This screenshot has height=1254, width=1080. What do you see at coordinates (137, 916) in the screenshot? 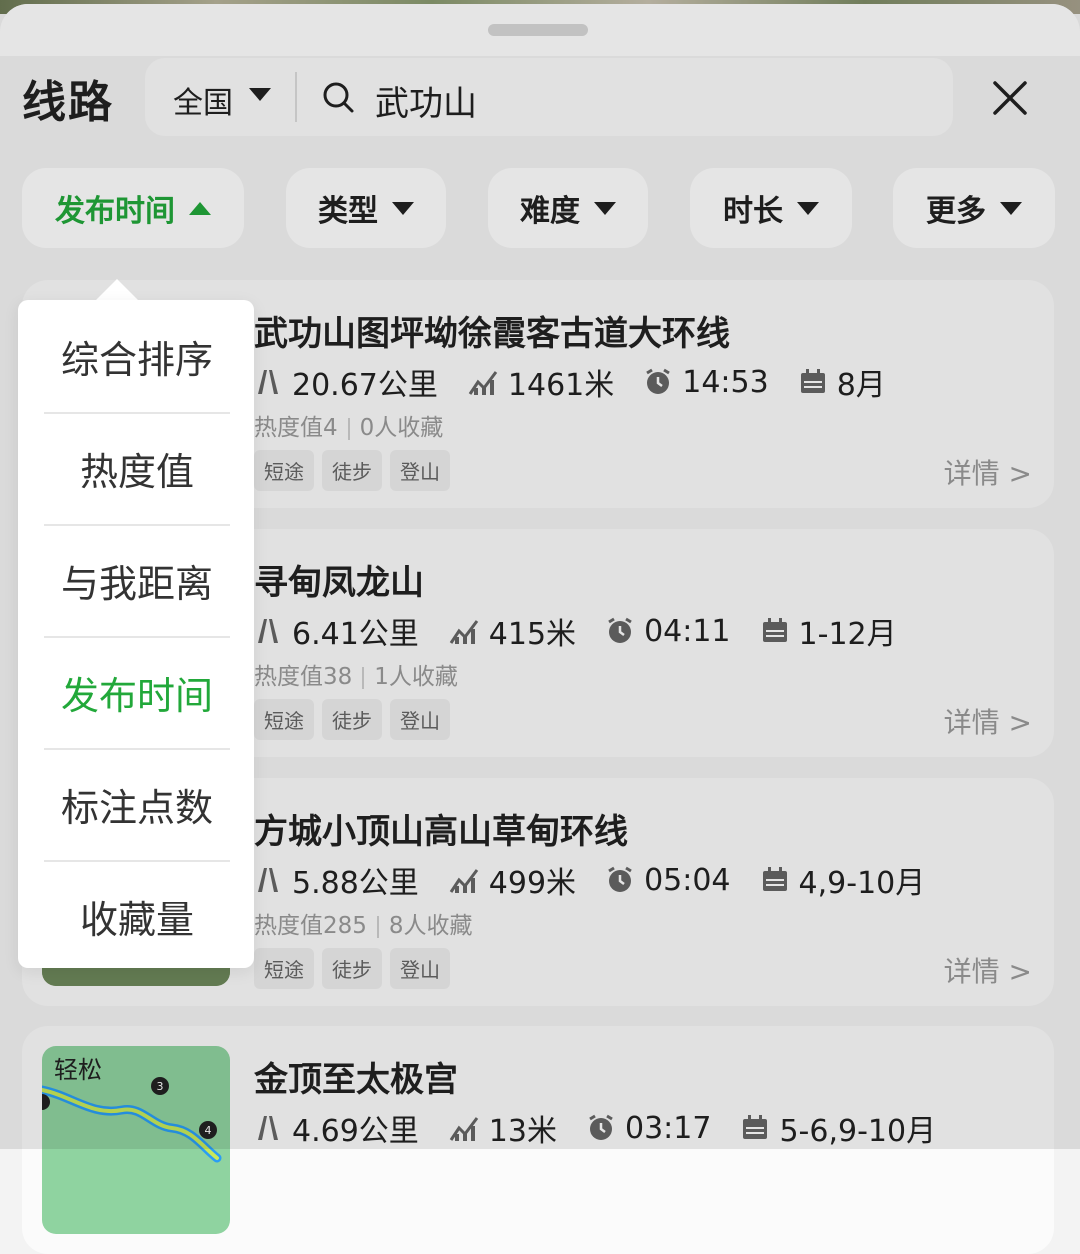
I see `sort-option-favorites: 收藏量` at bounding box center [137, 916].